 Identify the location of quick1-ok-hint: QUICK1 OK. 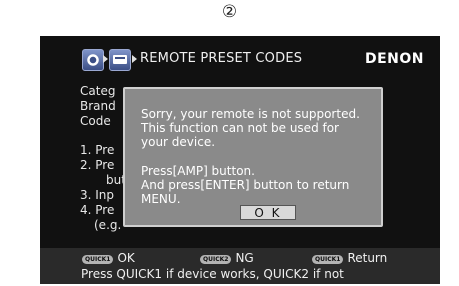
(108, 258).